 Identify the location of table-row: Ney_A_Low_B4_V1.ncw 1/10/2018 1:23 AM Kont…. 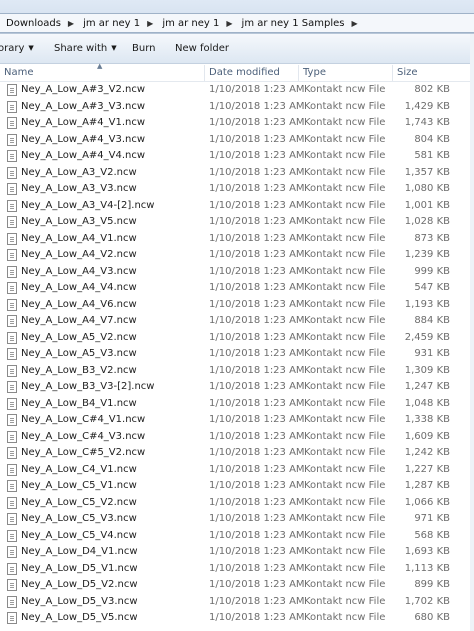
(237, 404).